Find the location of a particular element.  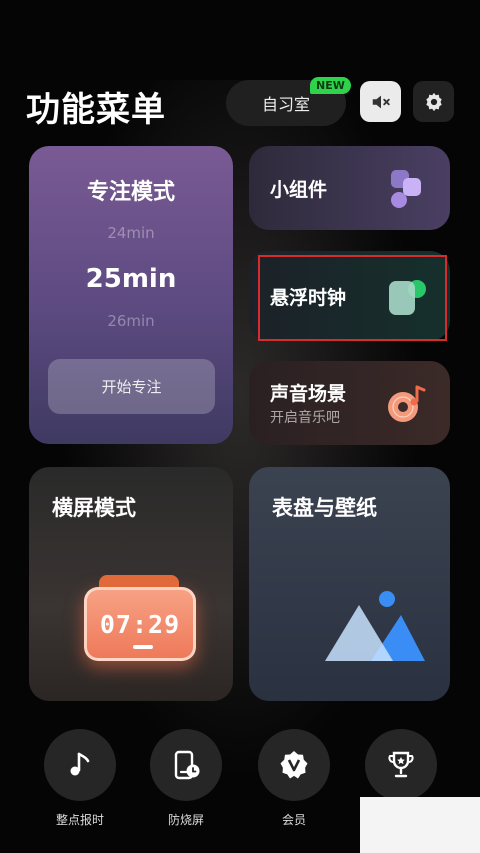

new-badge: NEW is located at coordinates (330, 85).